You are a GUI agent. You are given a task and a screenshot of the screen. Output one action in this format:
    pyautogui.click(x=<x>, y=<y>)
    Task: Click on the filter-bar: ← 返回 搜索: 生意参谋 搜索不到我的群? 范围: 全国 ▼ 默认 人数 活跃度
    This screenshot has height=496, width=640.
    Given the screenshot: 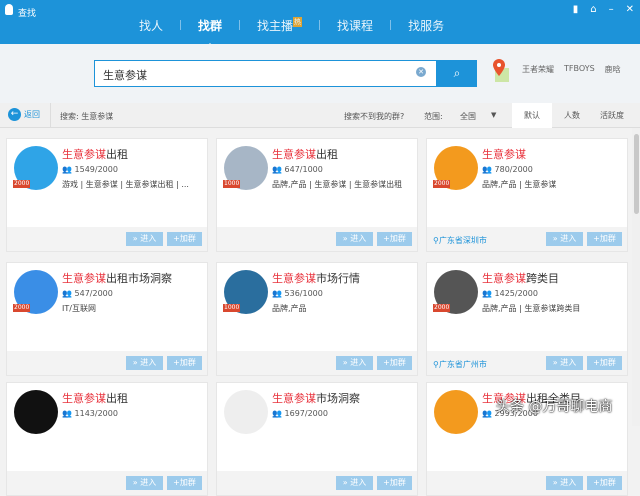 What is the action you would take?
    pyautogui.click(x=320, y=115)
    